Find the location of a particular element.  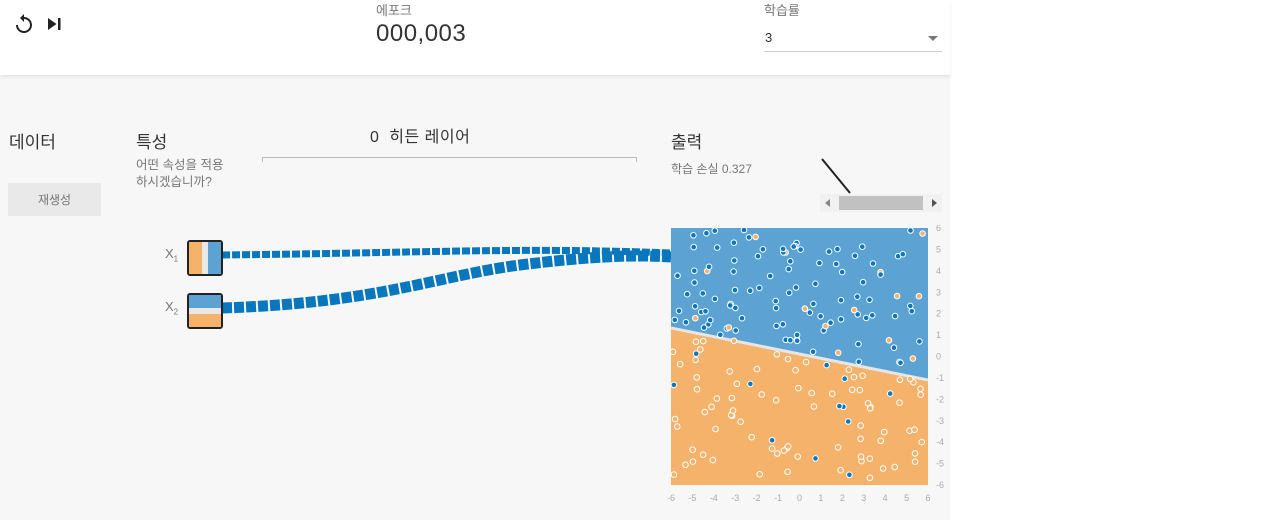

learning-rate-label: 학습률 is located at coordinates (782, 10).